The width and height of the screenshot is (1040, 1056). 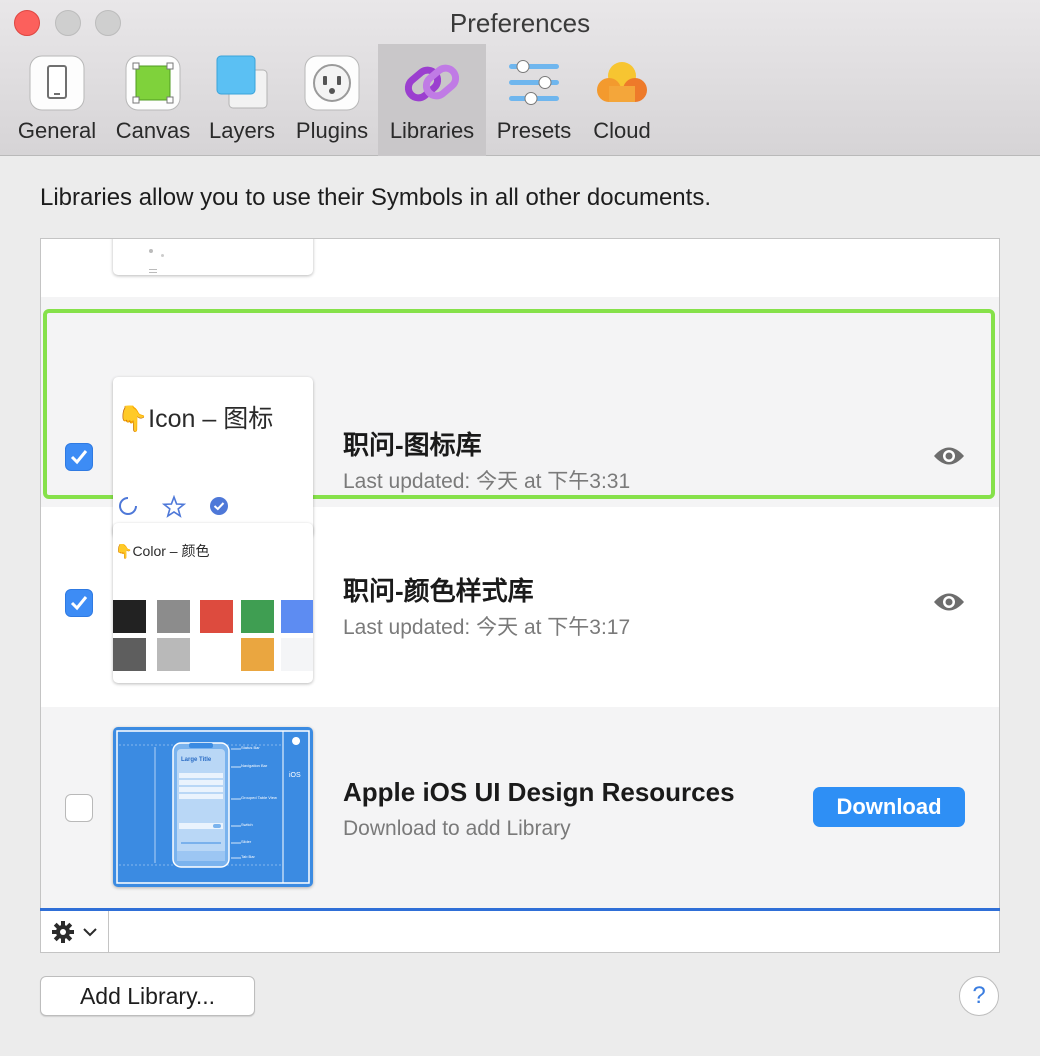 I want to click on library-name: Apple iOS UI Design Resources, so click(x=539, y=792).